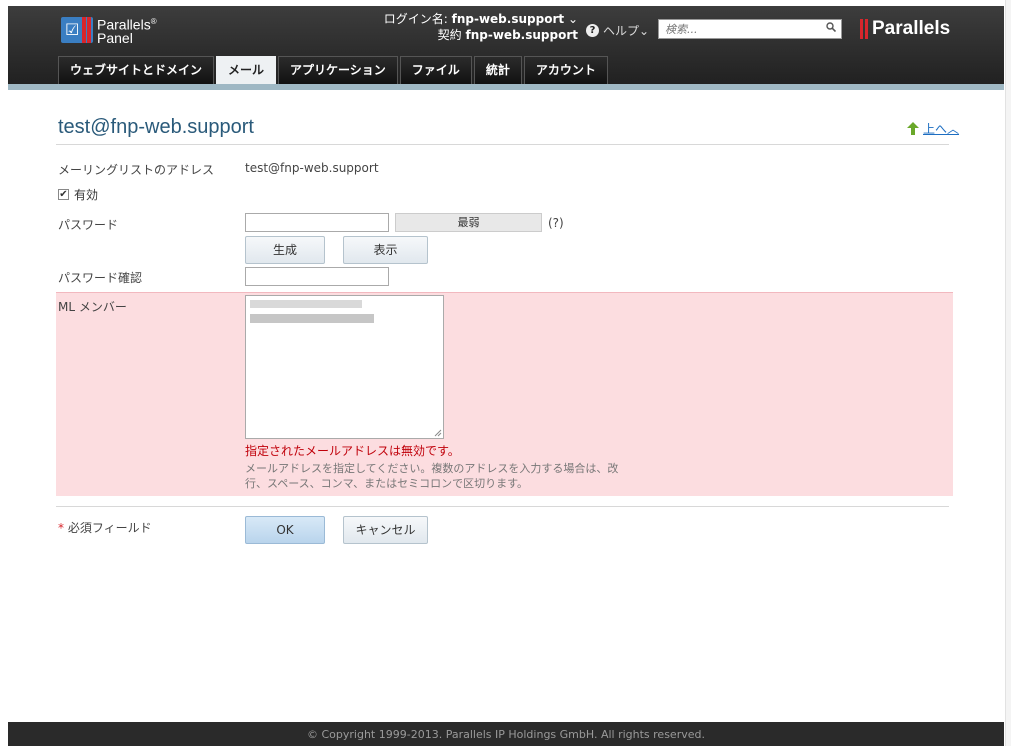 This screenshot has width=1011, height=746. I want to click on members-error-message: 指定されたメールアドレスは無効です。, so click(352, 451).